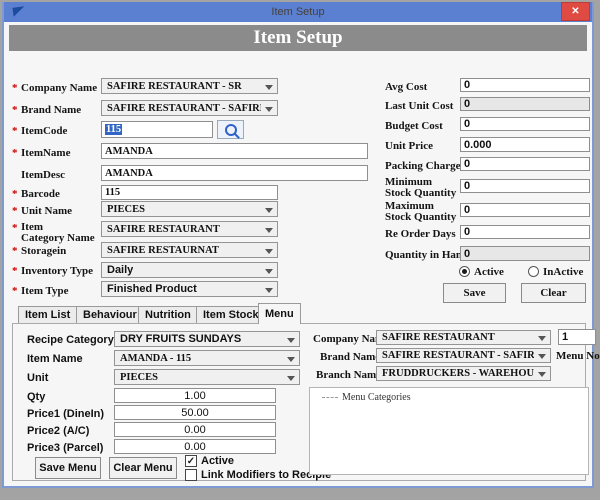 The image size is (600, 500). Describe the element at coordinates (207, 339) in the screenshot. I see `recipe-category-select: DRY FRUITS SUNDAYS` at that location.